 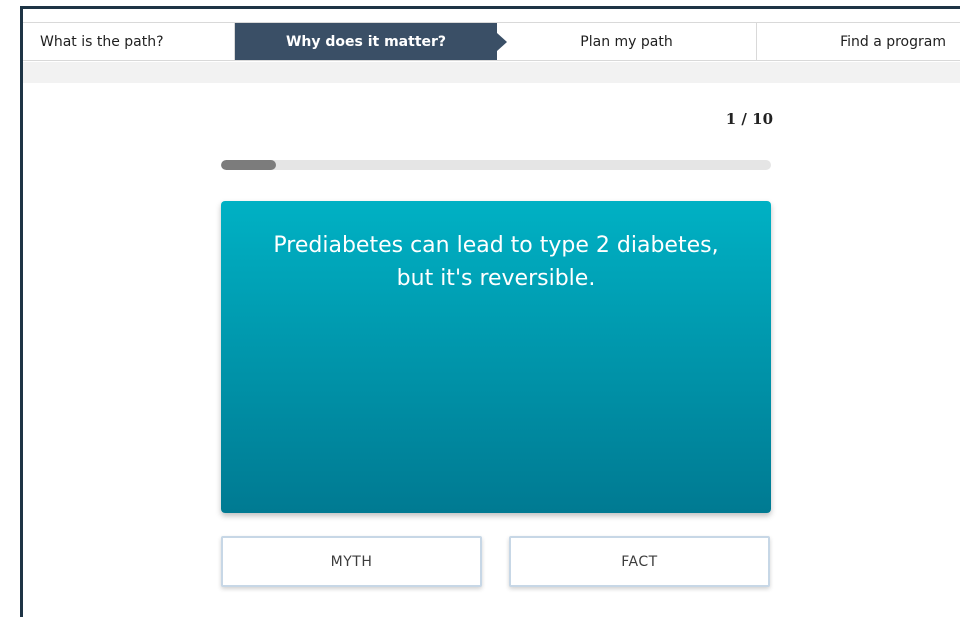 What do you see at coordinates (351, 561) in the screenshot?
I see `myth-button: MYTH` at bounding box center [351, 561].